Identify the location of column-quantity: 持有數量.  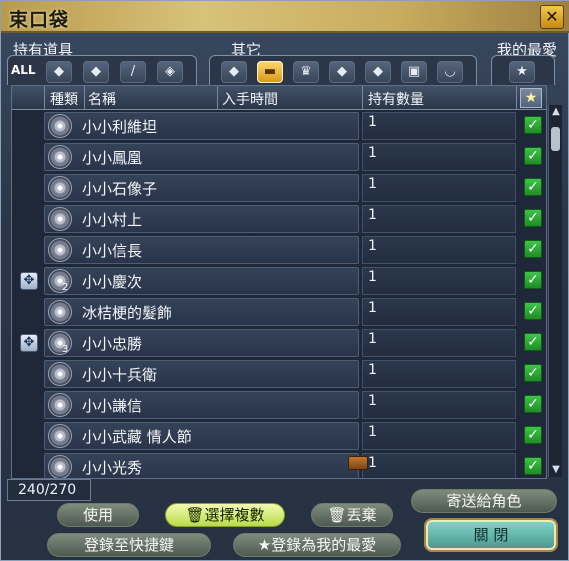
(396, 99).